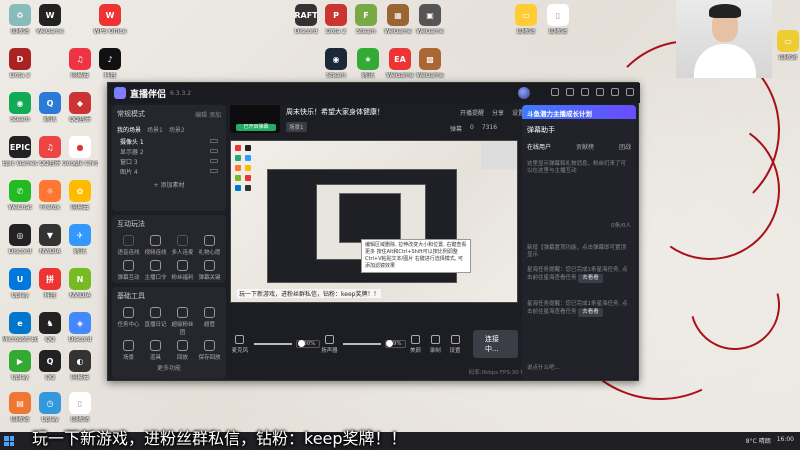  What do you see at coordinates (110, 63) in the screenshot?
I see `desktop-icon: ♪ 抖音` at bounding box center [110, 63].